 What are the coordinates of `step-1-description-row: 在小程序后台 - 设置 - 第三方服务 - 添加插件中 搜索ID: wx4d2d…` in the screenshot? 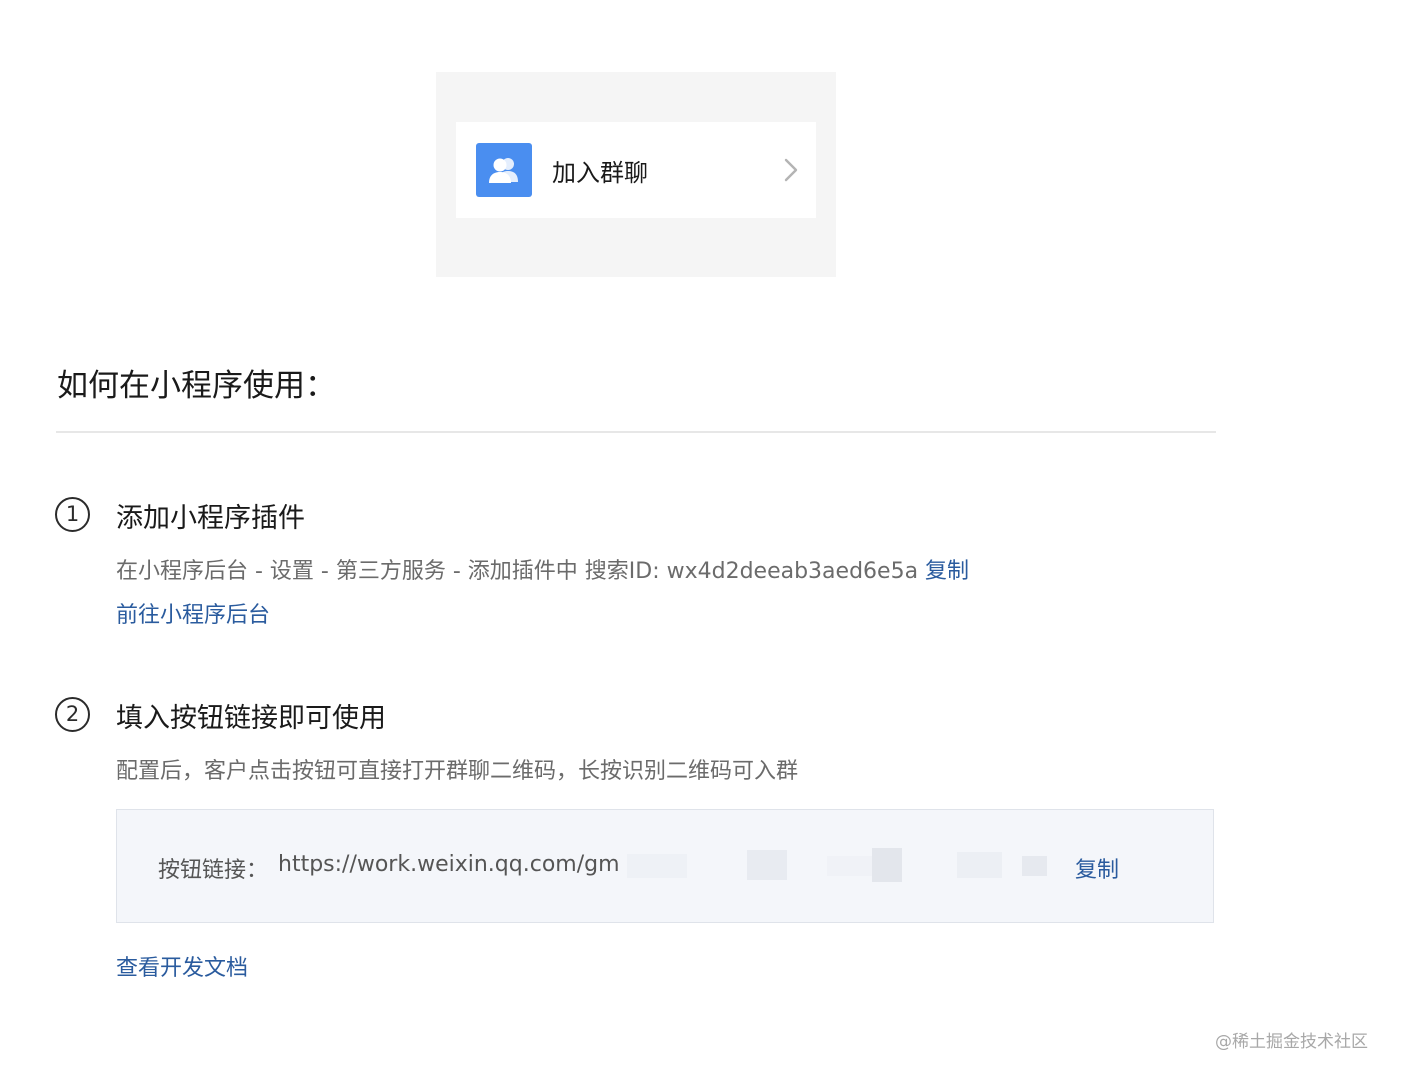 It's located at (542, 569).